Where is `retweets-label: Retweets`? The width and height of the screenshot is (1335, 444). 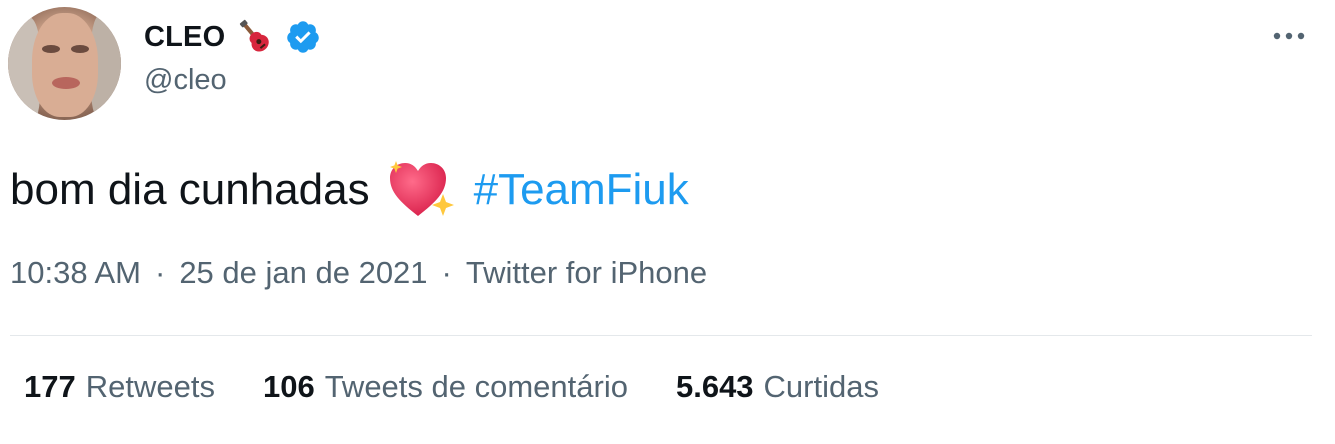
retweets-label: Retweets is located at coordinates (150, 386).